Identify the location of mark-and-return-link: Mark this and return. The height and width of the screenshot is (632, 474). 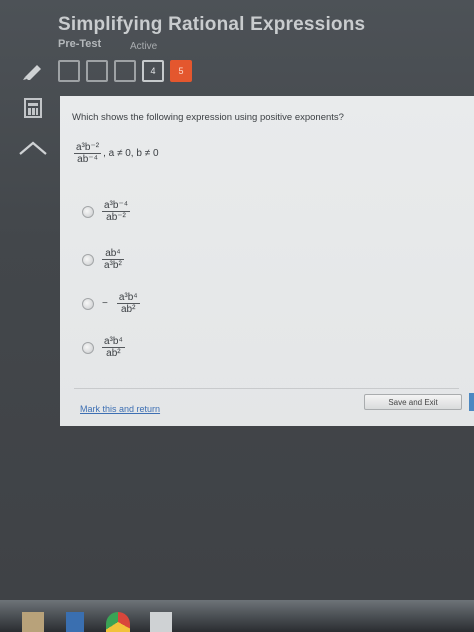
(120, 409).